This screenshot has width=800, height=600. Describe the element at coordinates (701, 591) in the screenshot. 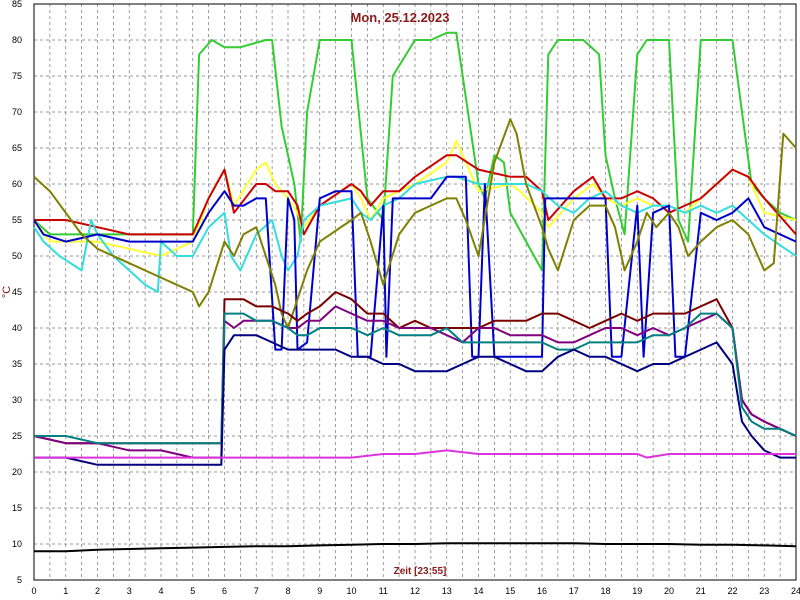

I see `x-tick-label: 21` at that location.